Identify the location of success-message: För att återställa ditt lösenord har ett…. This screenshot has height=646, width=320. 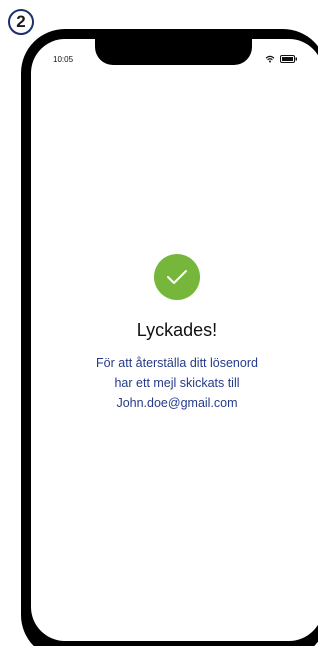
(174, 383).